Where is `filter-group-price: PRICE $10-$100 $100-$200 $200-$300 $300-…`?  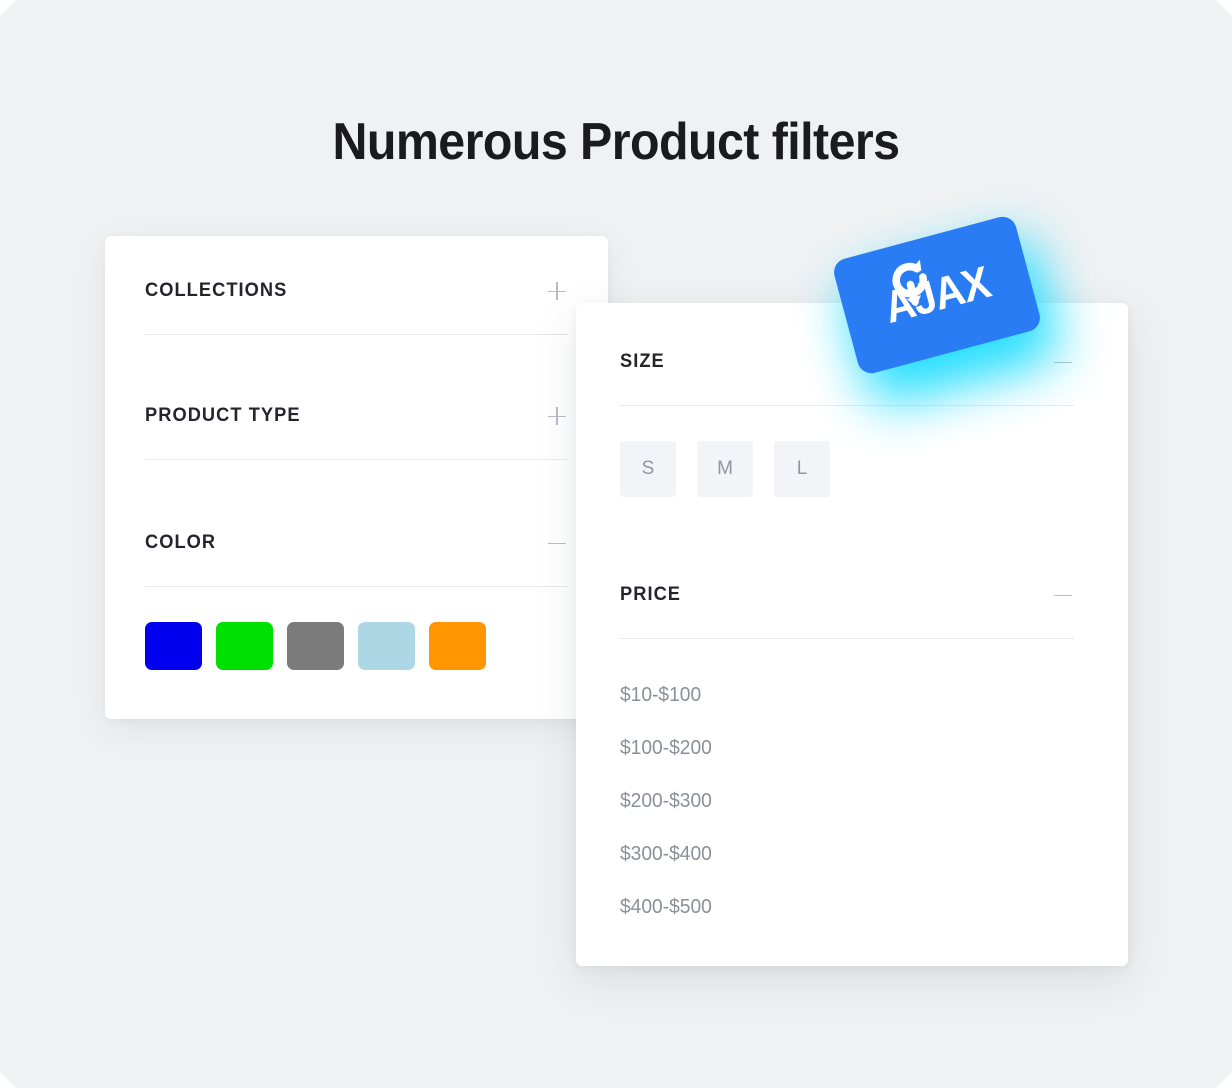
filter-group-price: PRICE $10-$100 $100-$200 $200-$300 $300-… is located at coordinates (847, 756).